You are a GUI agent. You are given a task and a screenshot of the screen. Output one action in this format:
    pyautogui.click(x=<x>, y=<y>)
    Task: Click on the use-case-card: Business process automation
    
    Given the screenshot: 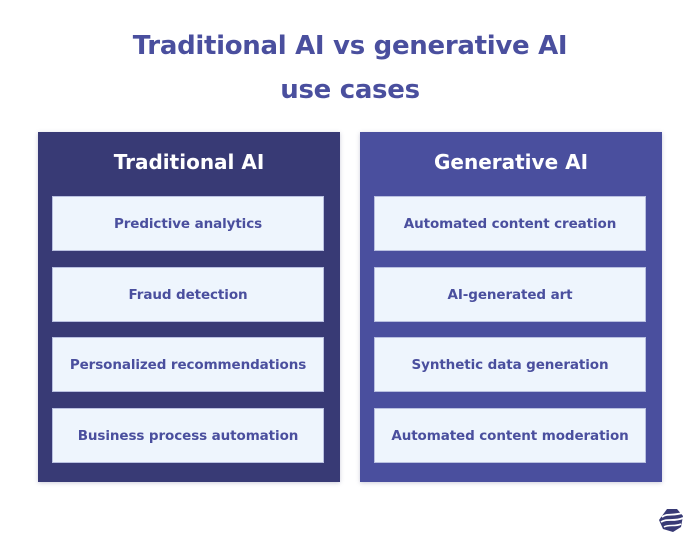 What is the action you would take?
    pyautogui.click(x=188, y=435)
    